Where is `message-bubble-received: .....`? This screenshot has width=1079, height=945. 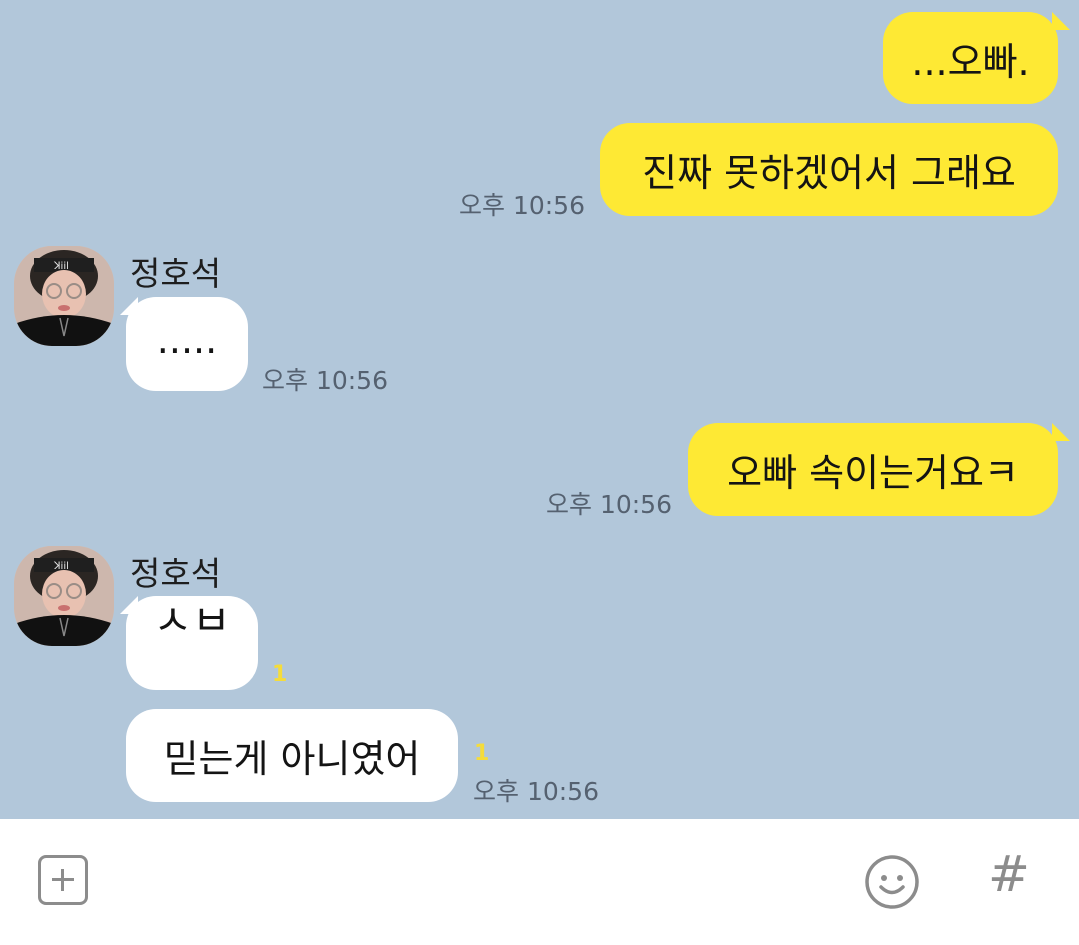
message-bubble-received: ..... is located at coordinates (187, 344).